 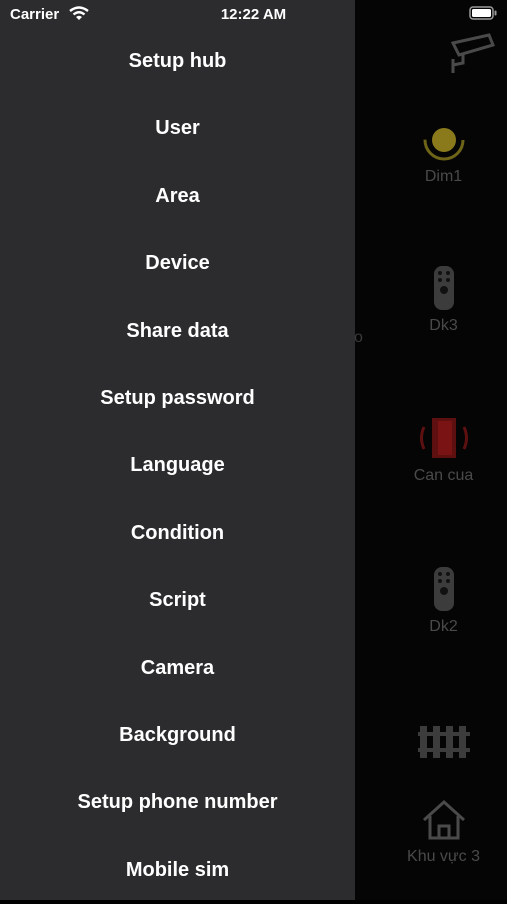 I want to click on area-tile-khu-vuc-3: Khu vực 3, so click(x=443, y=832).